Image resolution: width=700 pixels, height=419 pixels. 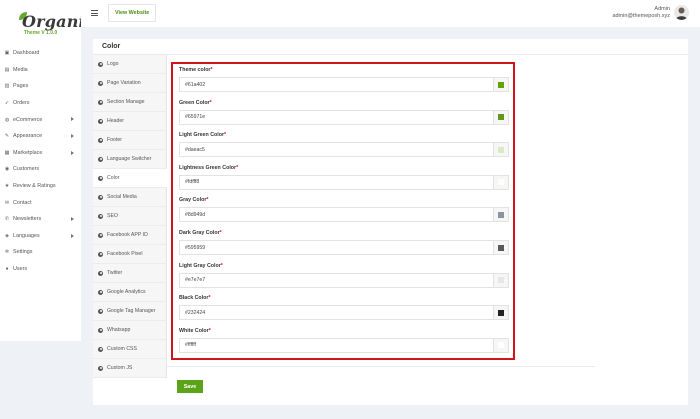 What do you see at coordinates (34, 186) in the screenshot?
I see `sidebar-item-label: Review & Ratings` at bounding box center [34, 186].